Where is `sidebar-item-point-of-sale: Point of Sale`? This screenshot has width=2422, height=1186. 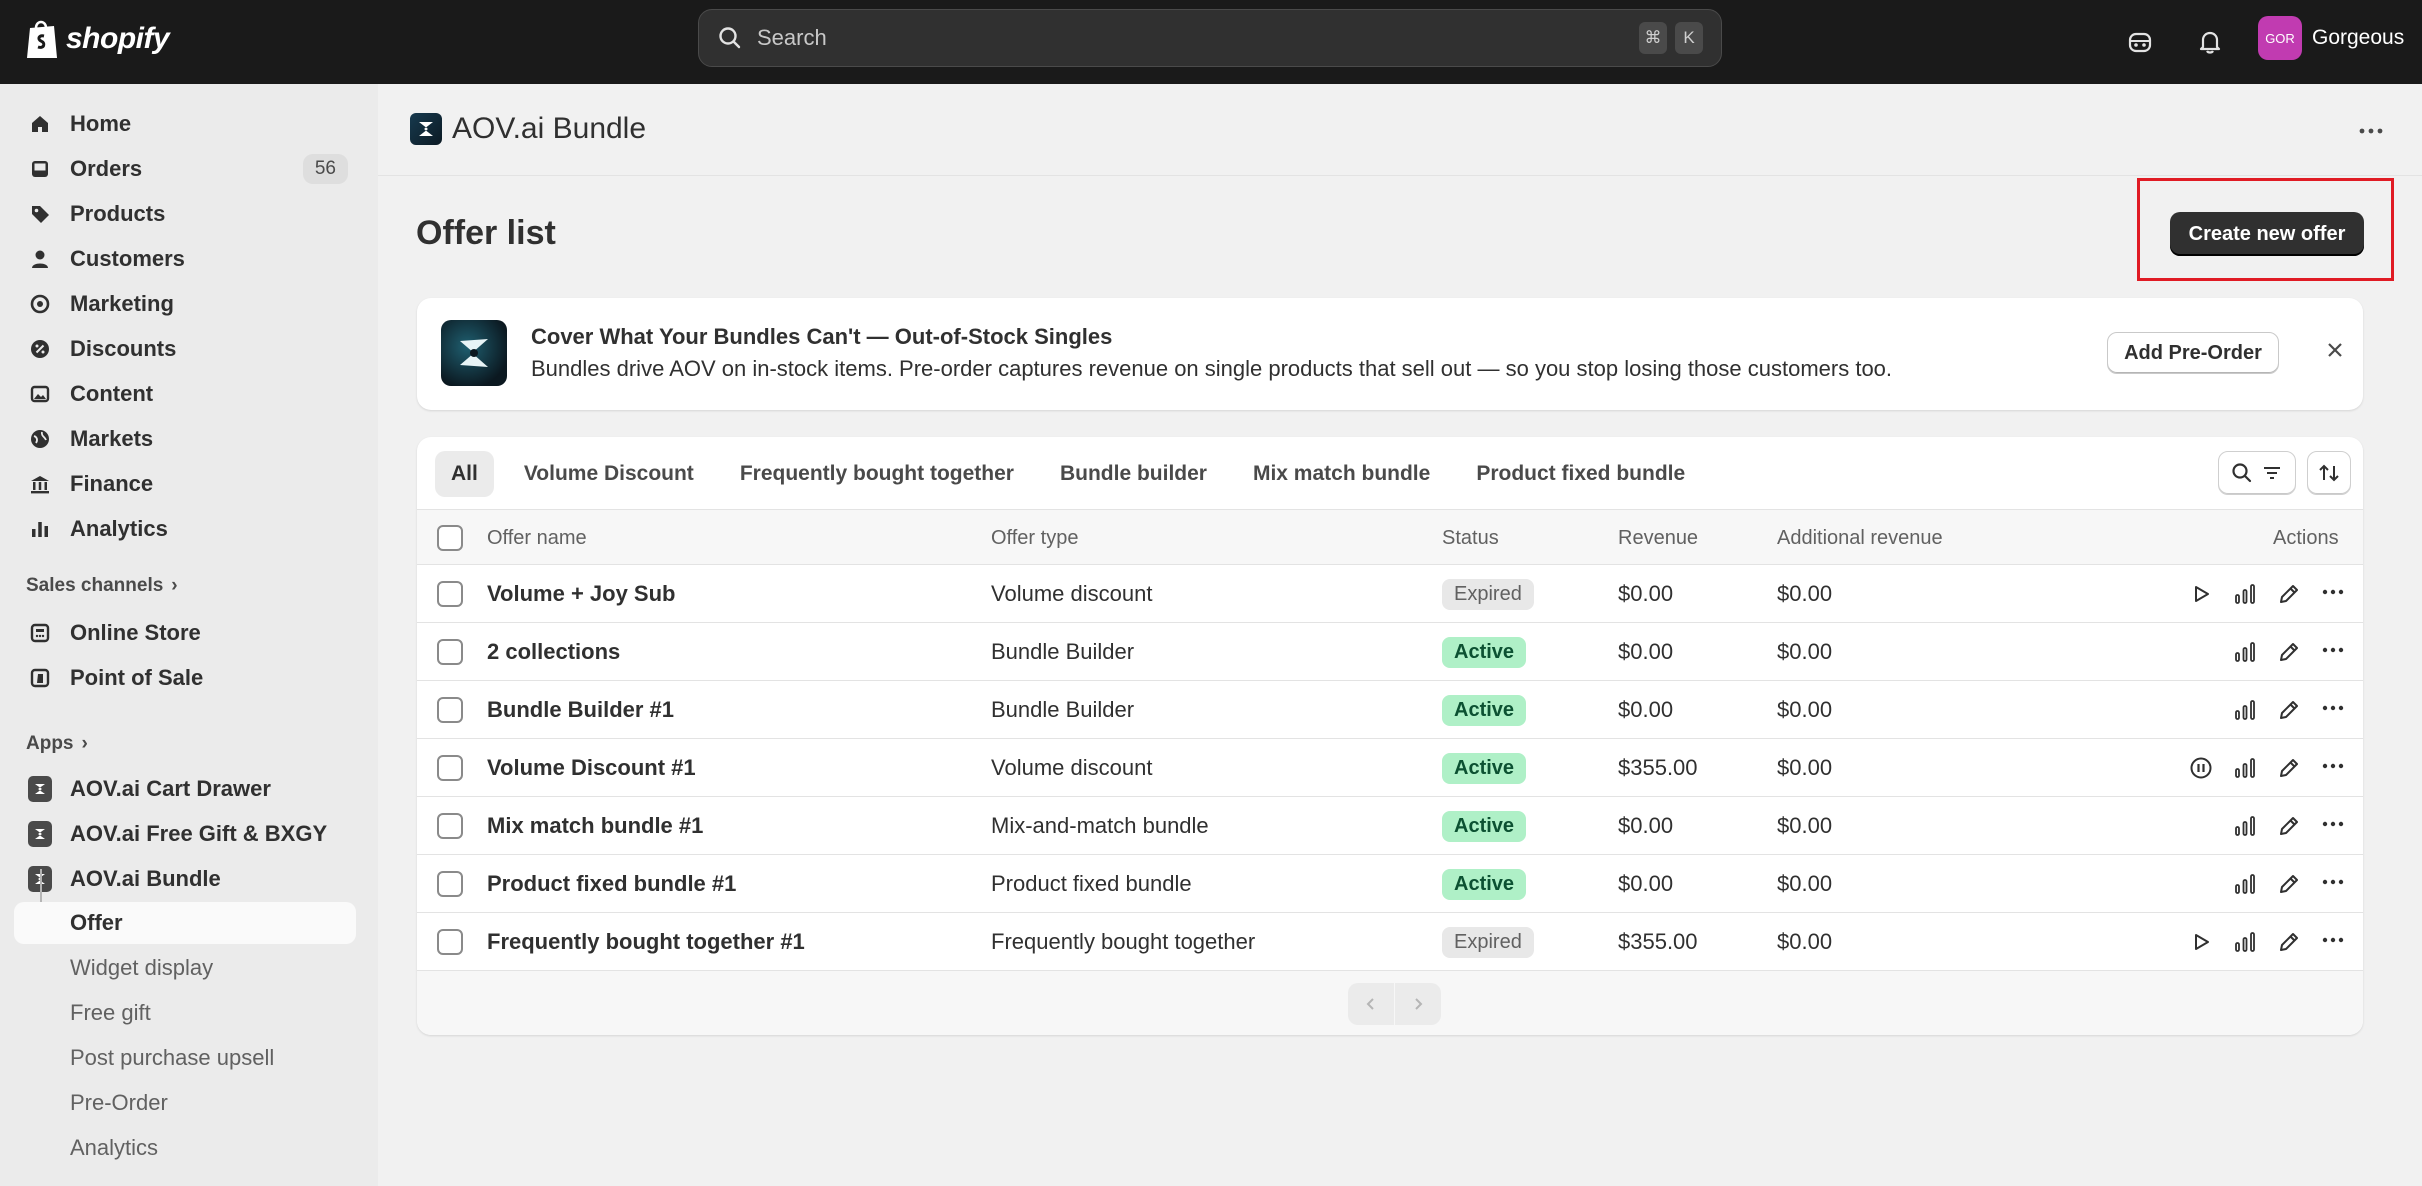
sidebar-item-point-of-sale: Point of Sale is located at coordinates (185, 678).